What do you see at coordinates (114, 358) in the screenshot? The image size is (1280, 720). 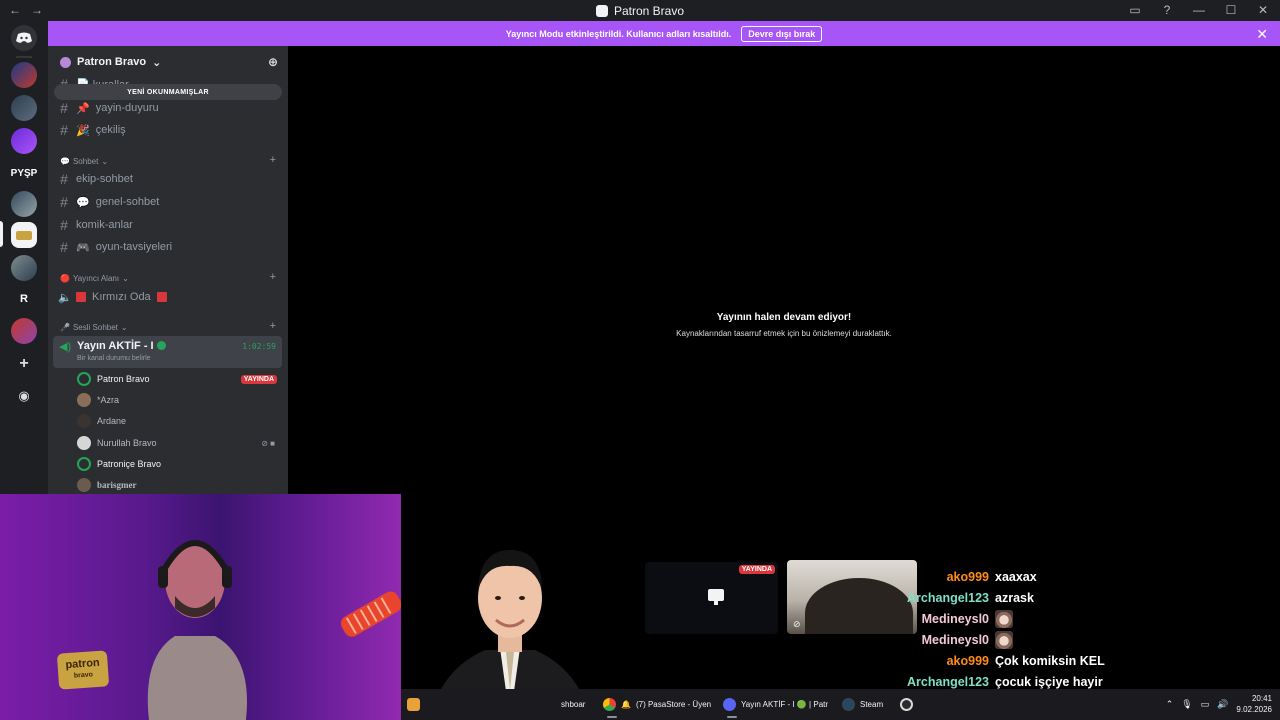 I see `channel-status: Bir kanal durumu belirle` at bounding box center [114, 358].